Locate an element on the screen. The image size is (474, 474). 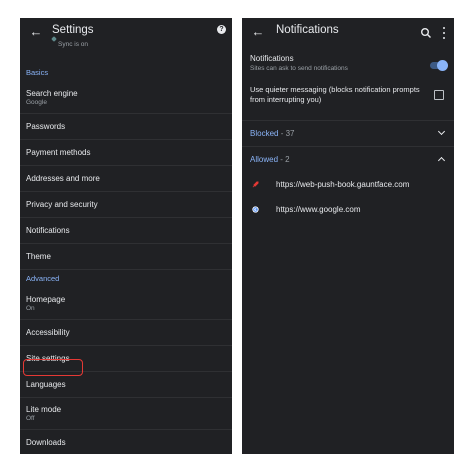
item-label: Accessibility is located at coordinates (48, 332).